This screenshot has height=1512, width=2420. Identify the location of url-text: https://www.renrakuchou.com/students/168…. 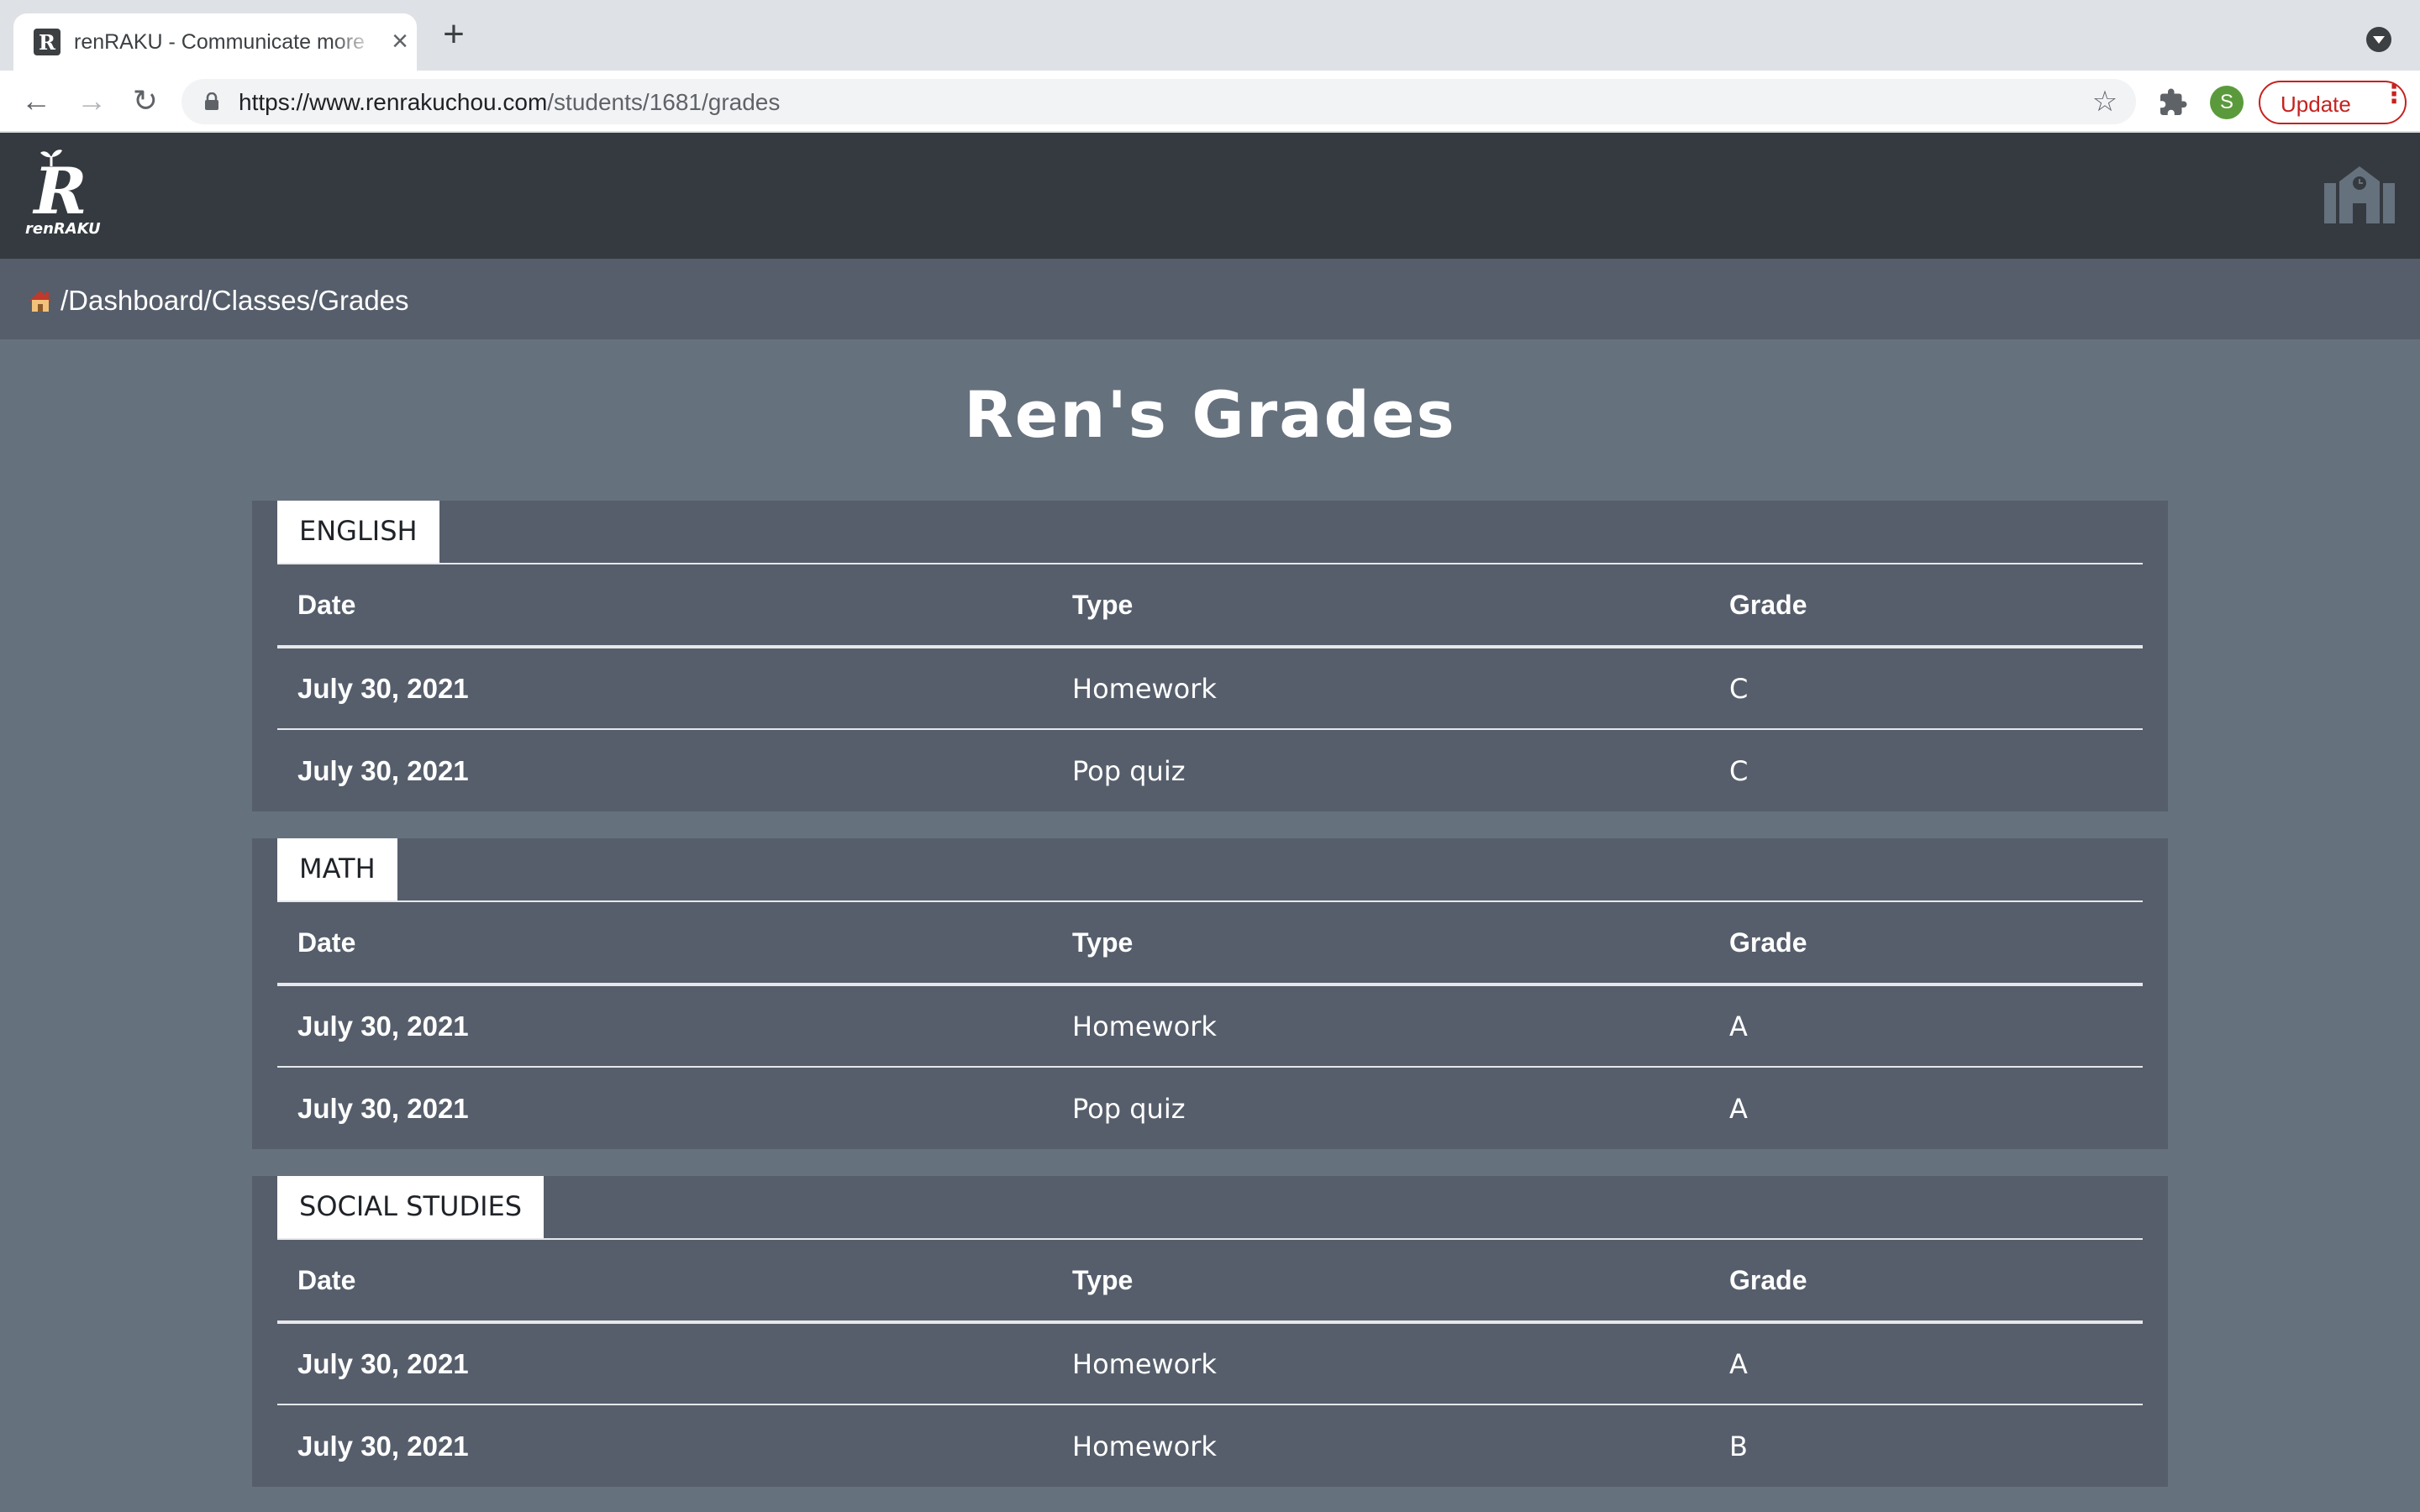
(510, 102).